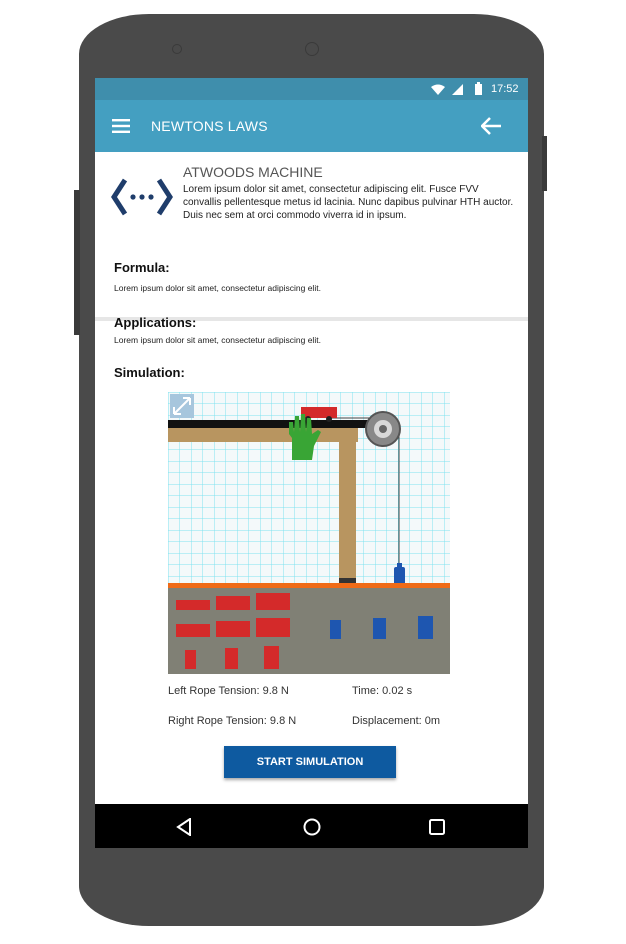 The height and width of the screenshot is (944, 626). I want to click on time-readout: Time: 0.02 s, so click(382, 691).